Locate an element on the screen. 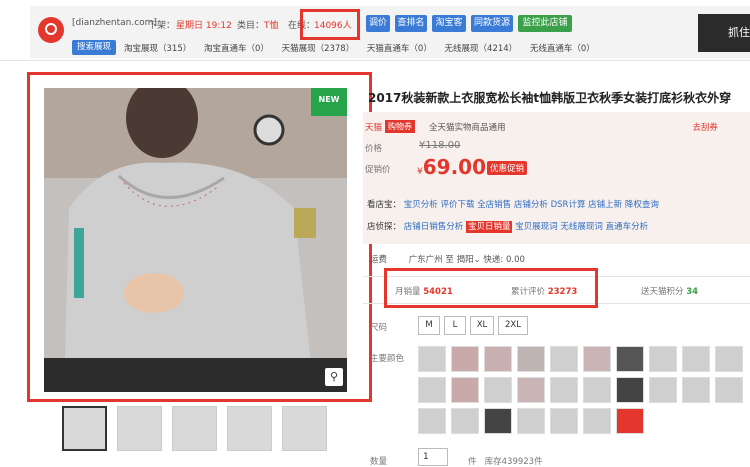  stock-info: 件 库存439923件 is located at coordinates (505, 462).